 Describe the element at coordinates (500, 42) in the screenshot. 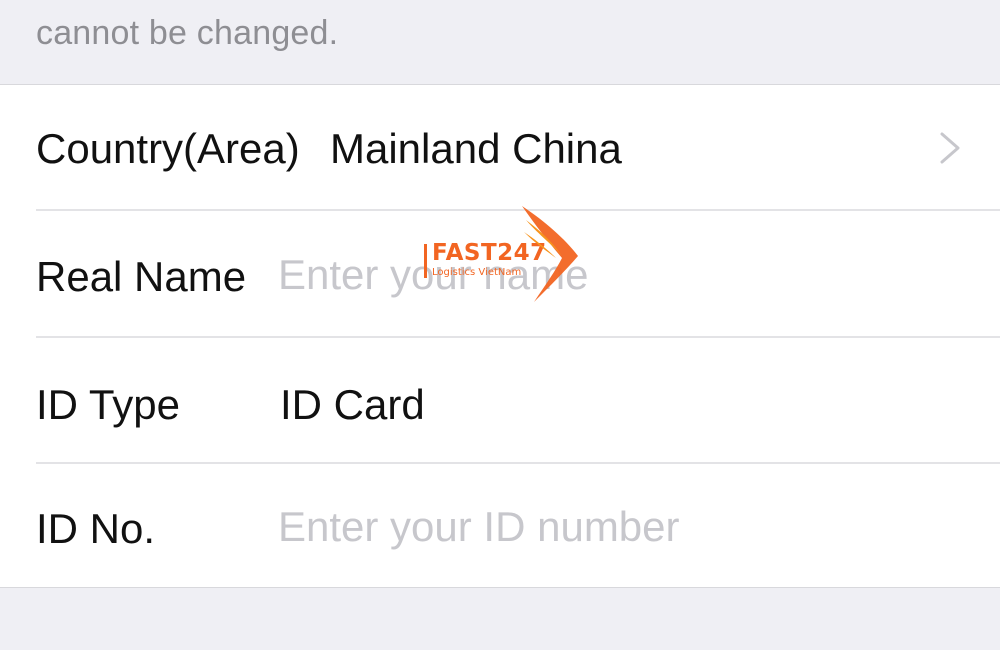

I see `section-footer-note: cannot be changed.` at that location.